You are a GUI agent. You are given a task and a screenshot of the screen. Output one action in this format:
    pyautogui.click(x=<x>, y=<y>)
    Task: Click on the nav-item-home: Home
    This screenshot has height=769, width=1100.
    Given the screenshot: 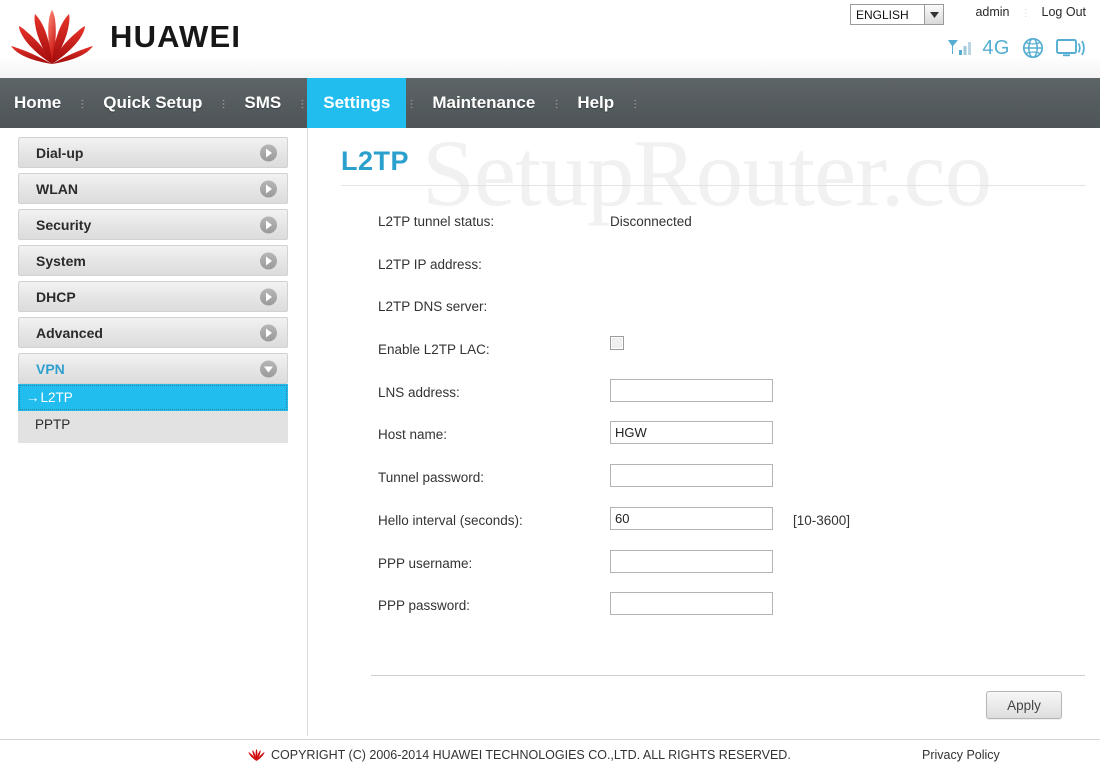 What is the action you would take?
    pyautogui.click(x=38, y=103)
    